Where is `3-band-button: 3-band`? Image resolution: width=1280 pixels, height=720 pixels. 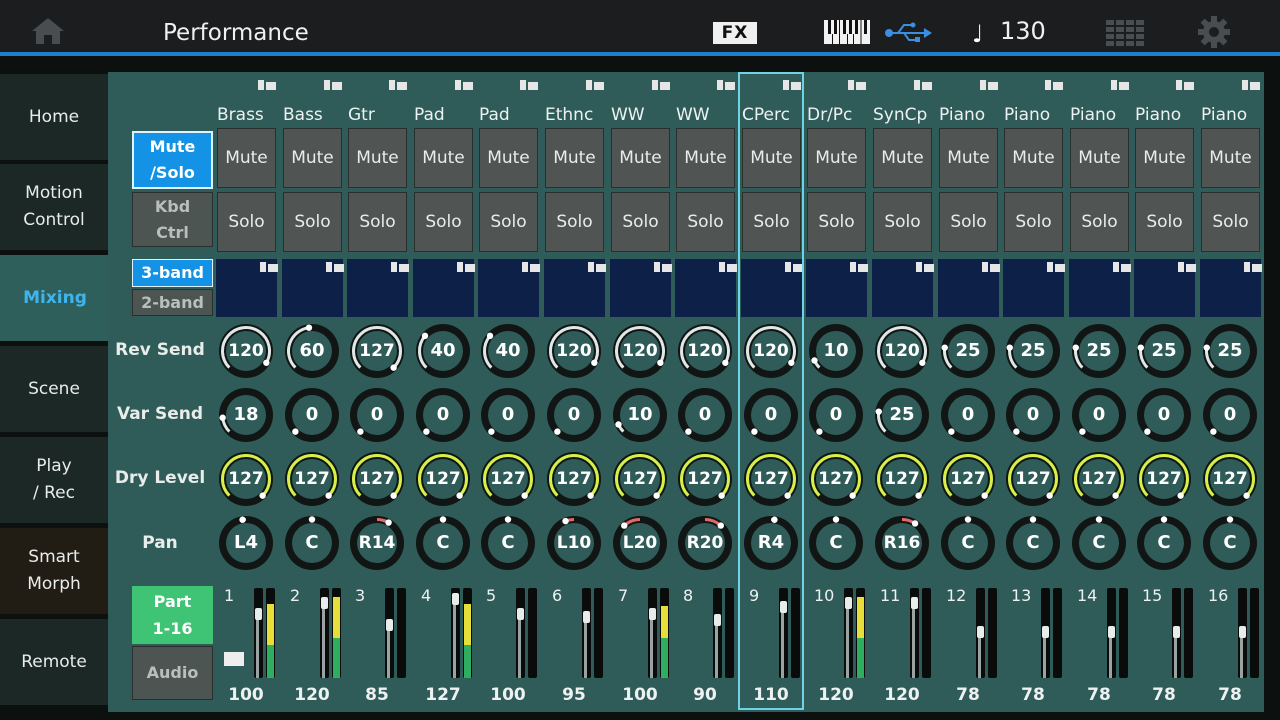
3-band-button: 3-band is located at coordinates (172, 273).